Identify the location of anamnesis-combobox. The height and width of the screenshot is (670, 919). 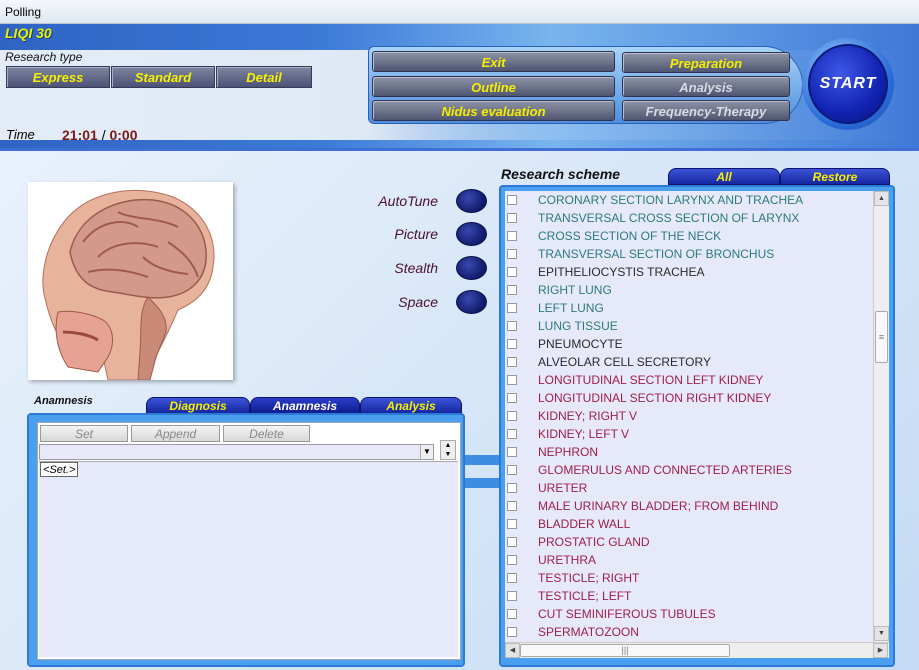
(236, 452).